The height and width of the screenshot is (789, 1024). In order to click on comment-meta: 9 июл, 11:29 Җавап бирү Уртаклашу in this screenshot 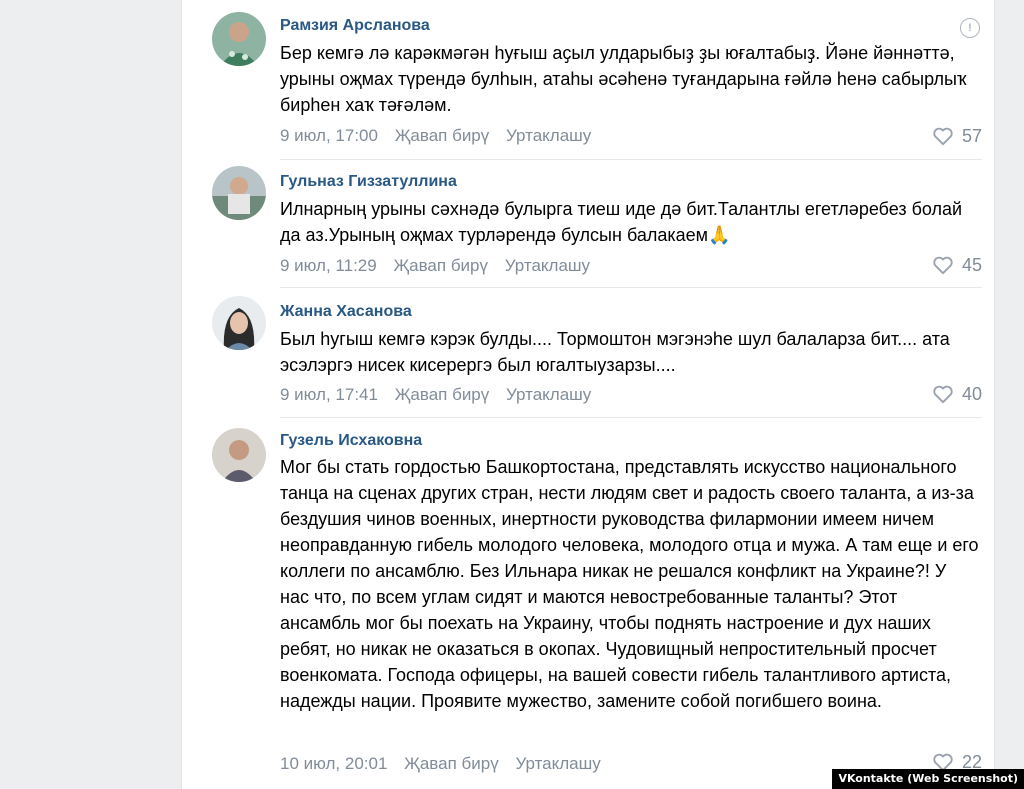, I will do `click(441, 266)`.